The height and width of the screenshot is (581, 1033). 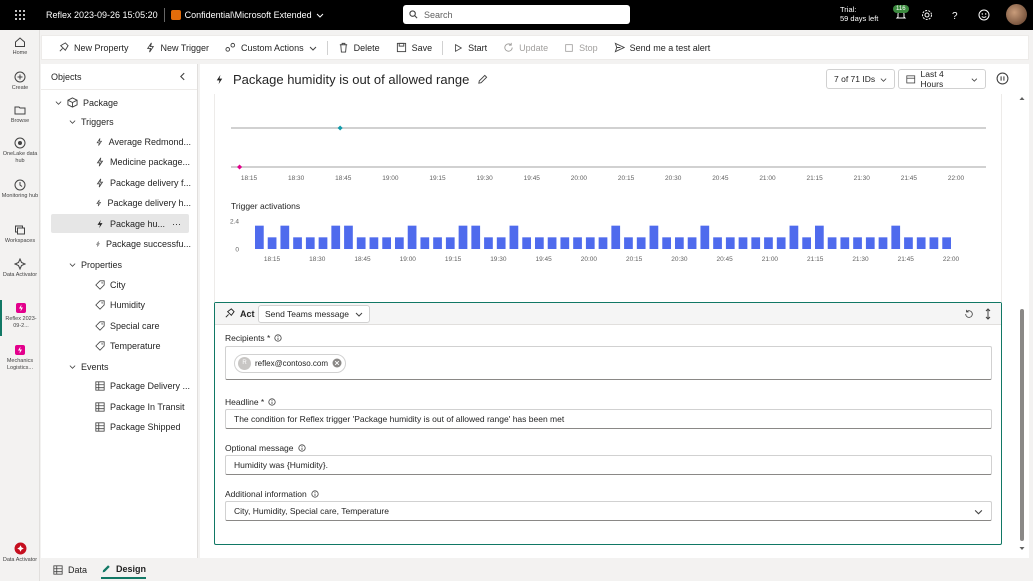 What do you see at coordinates (942, 79) in the screenshot?
I see `time-range-dropdown: Last 4 Hours` at bounding box center [942, 79].